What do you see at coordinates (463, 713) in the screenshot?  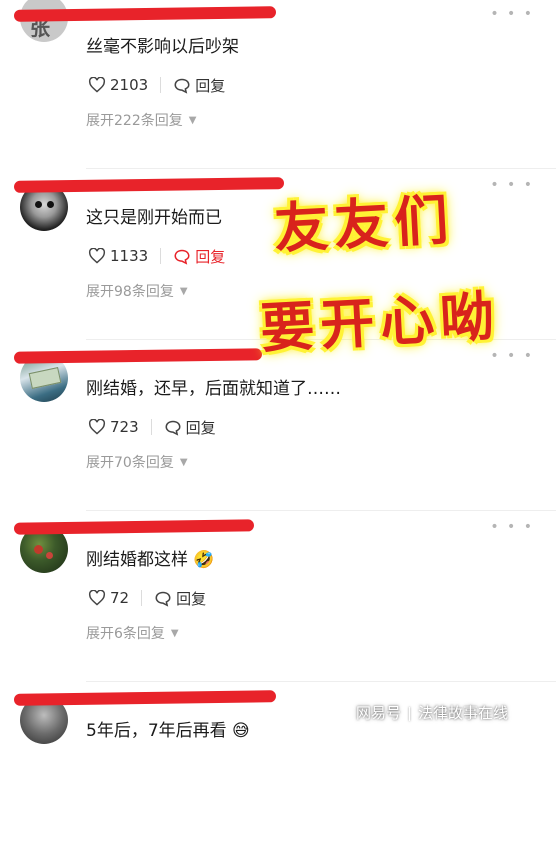 I see `watermark-channel: 法律故事在线` at bounding box center [463, 713].